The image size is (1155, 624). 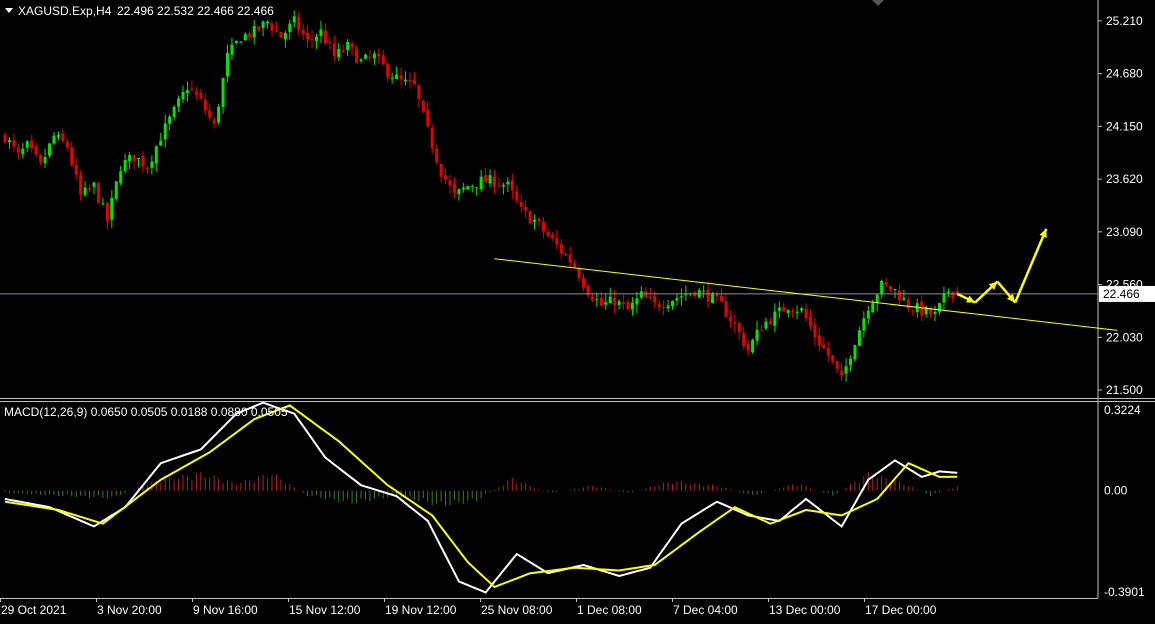 I want to click on scroll-shift-marker-icon, so click(x=878, y=3).